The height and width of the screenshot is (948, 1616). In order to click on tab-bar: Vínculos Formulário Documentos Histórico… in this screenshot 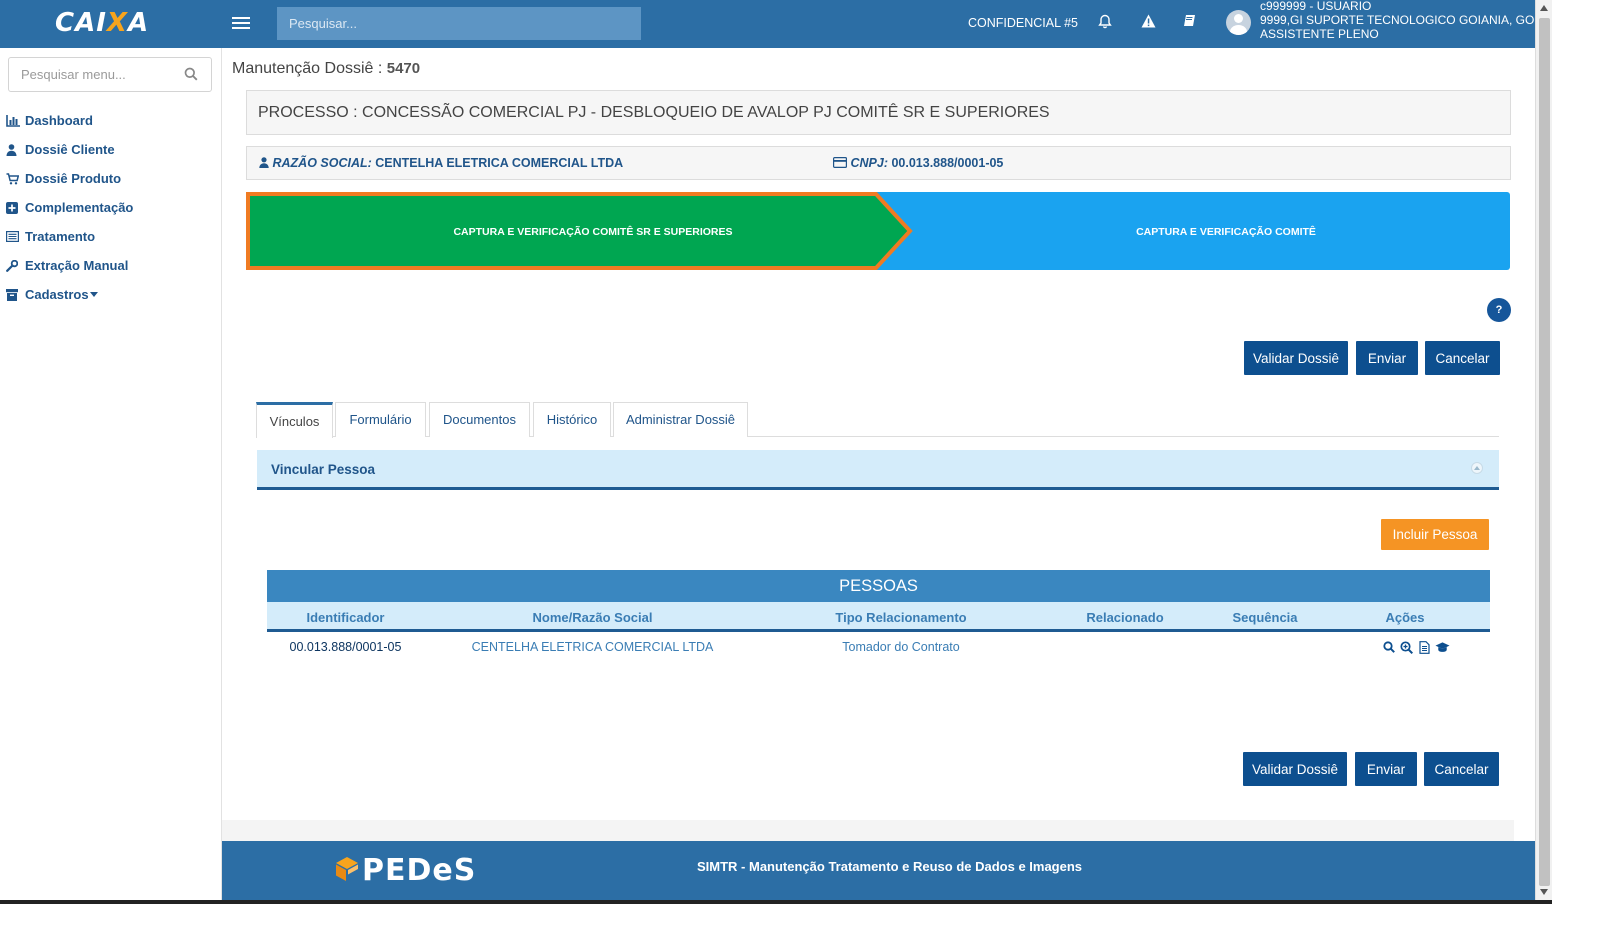, I will do `click(877, 420)`.